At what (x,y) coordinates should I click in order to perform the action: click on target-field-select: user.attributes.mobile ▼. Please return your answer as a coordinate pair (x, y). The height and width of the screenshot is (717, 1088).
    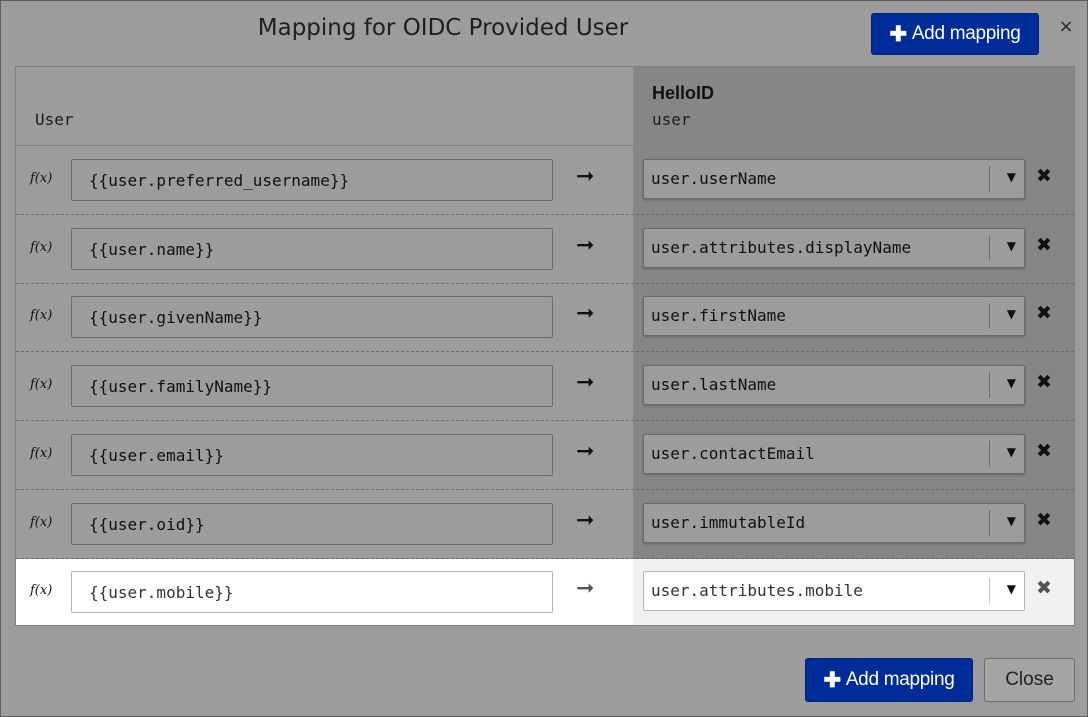
    Looking at the image, I should click on (834, 591).